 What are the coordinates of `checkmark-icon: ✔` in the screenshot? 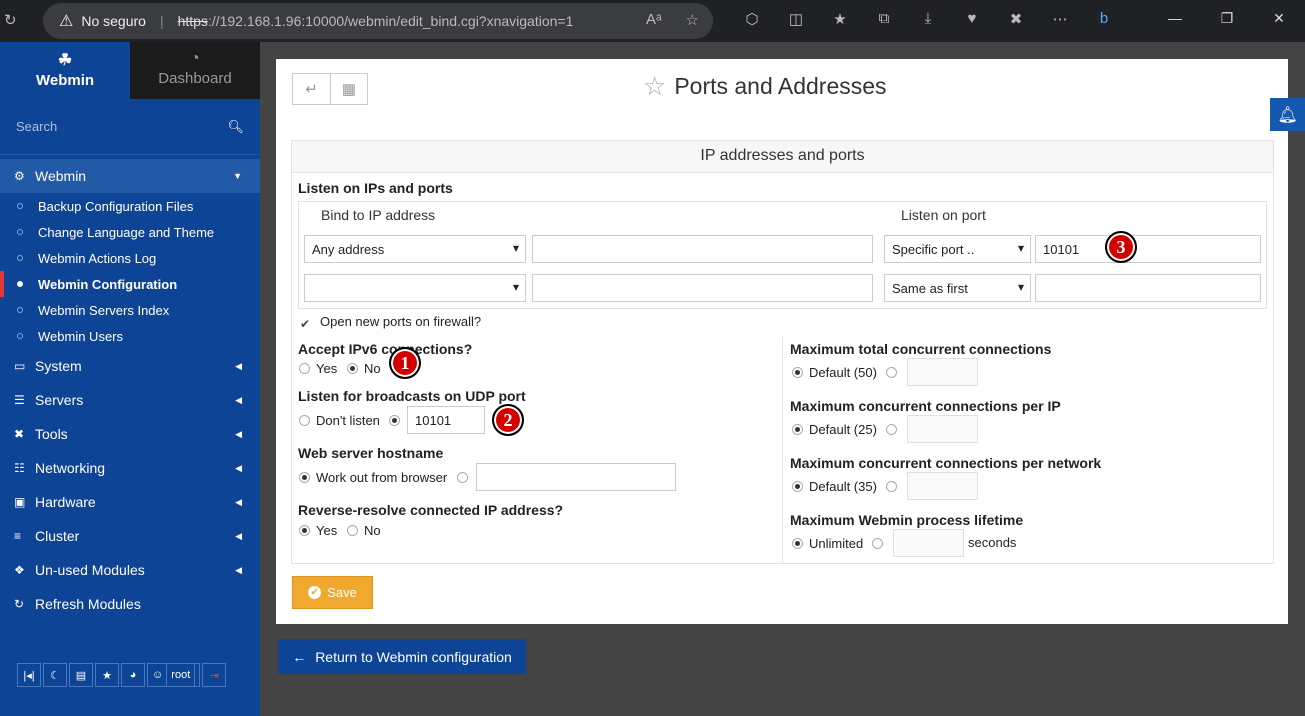 It's located at (305, 324).